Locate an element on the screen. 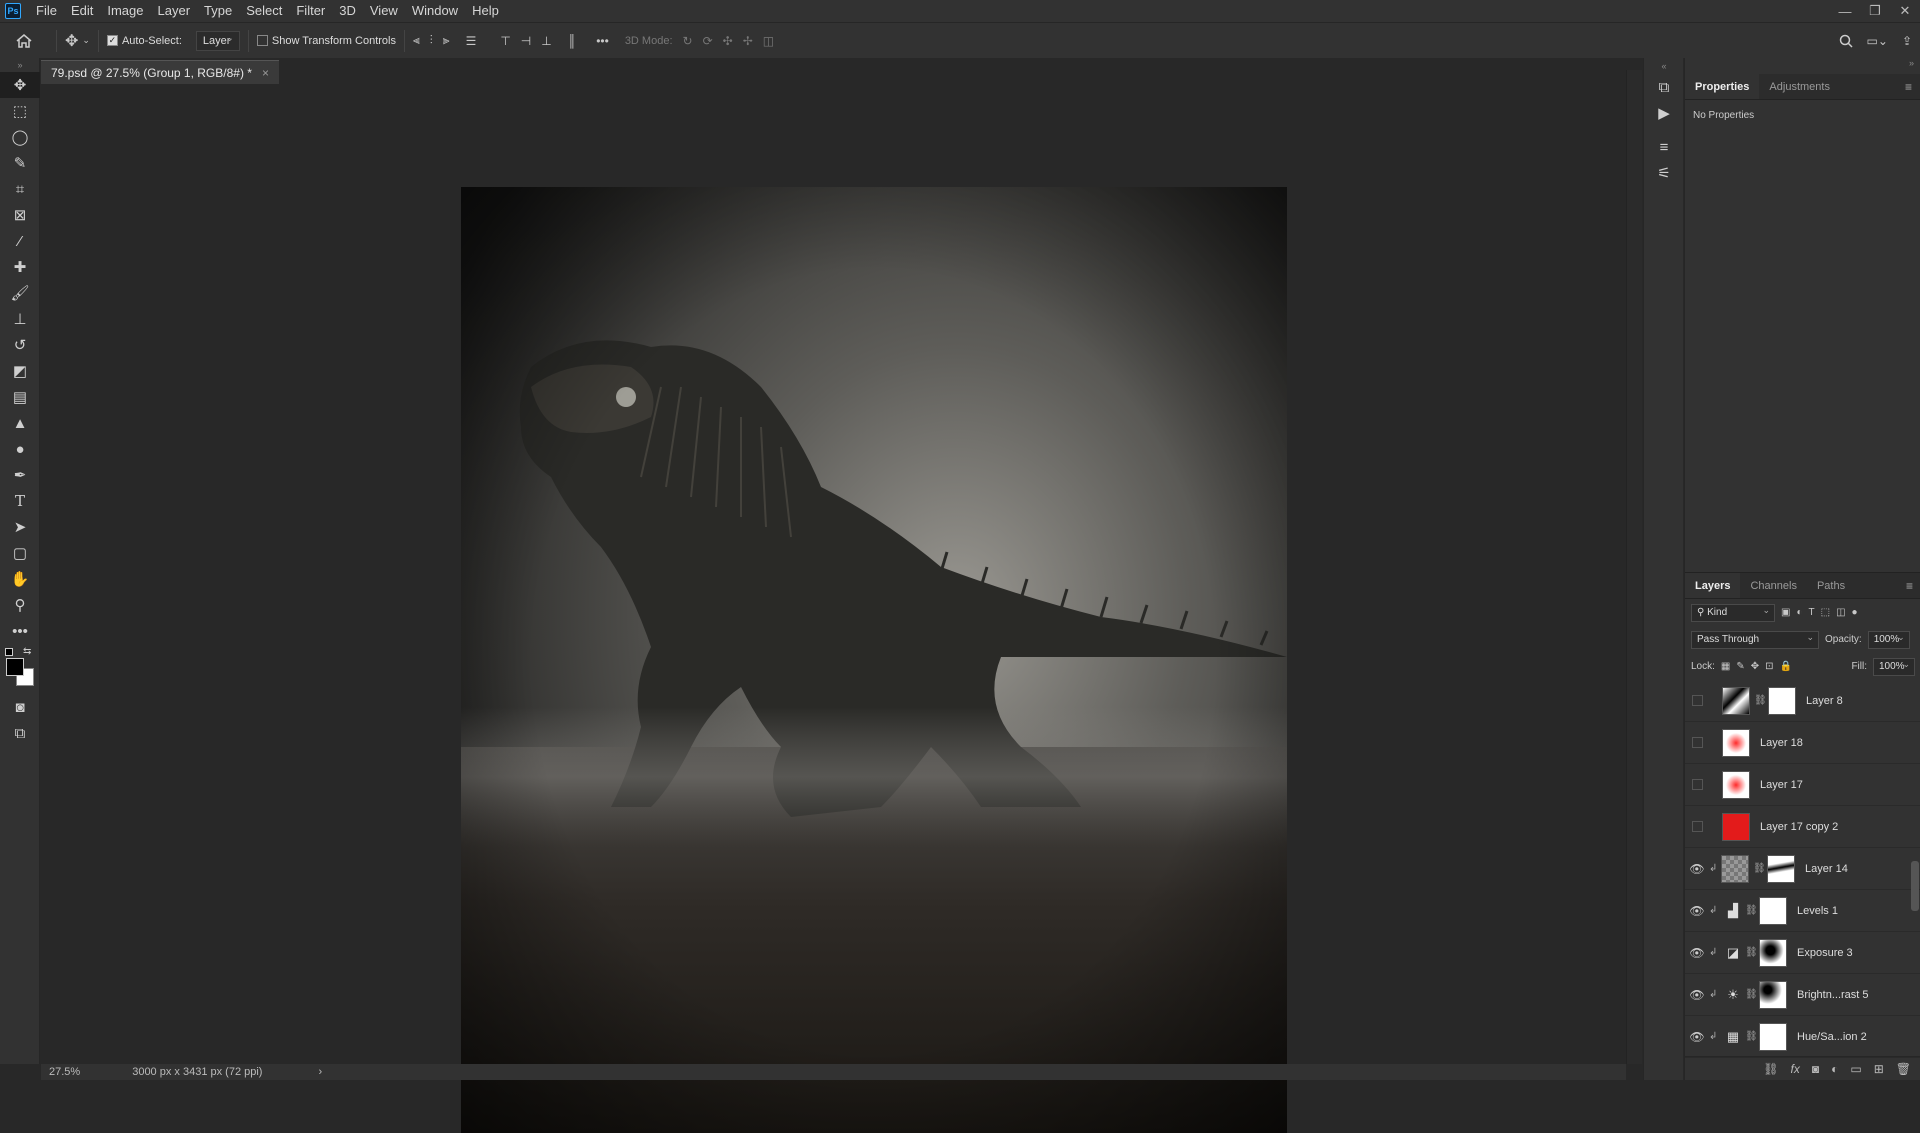  auto-select-dropdown: Layer is located at coordinates (217, 40).